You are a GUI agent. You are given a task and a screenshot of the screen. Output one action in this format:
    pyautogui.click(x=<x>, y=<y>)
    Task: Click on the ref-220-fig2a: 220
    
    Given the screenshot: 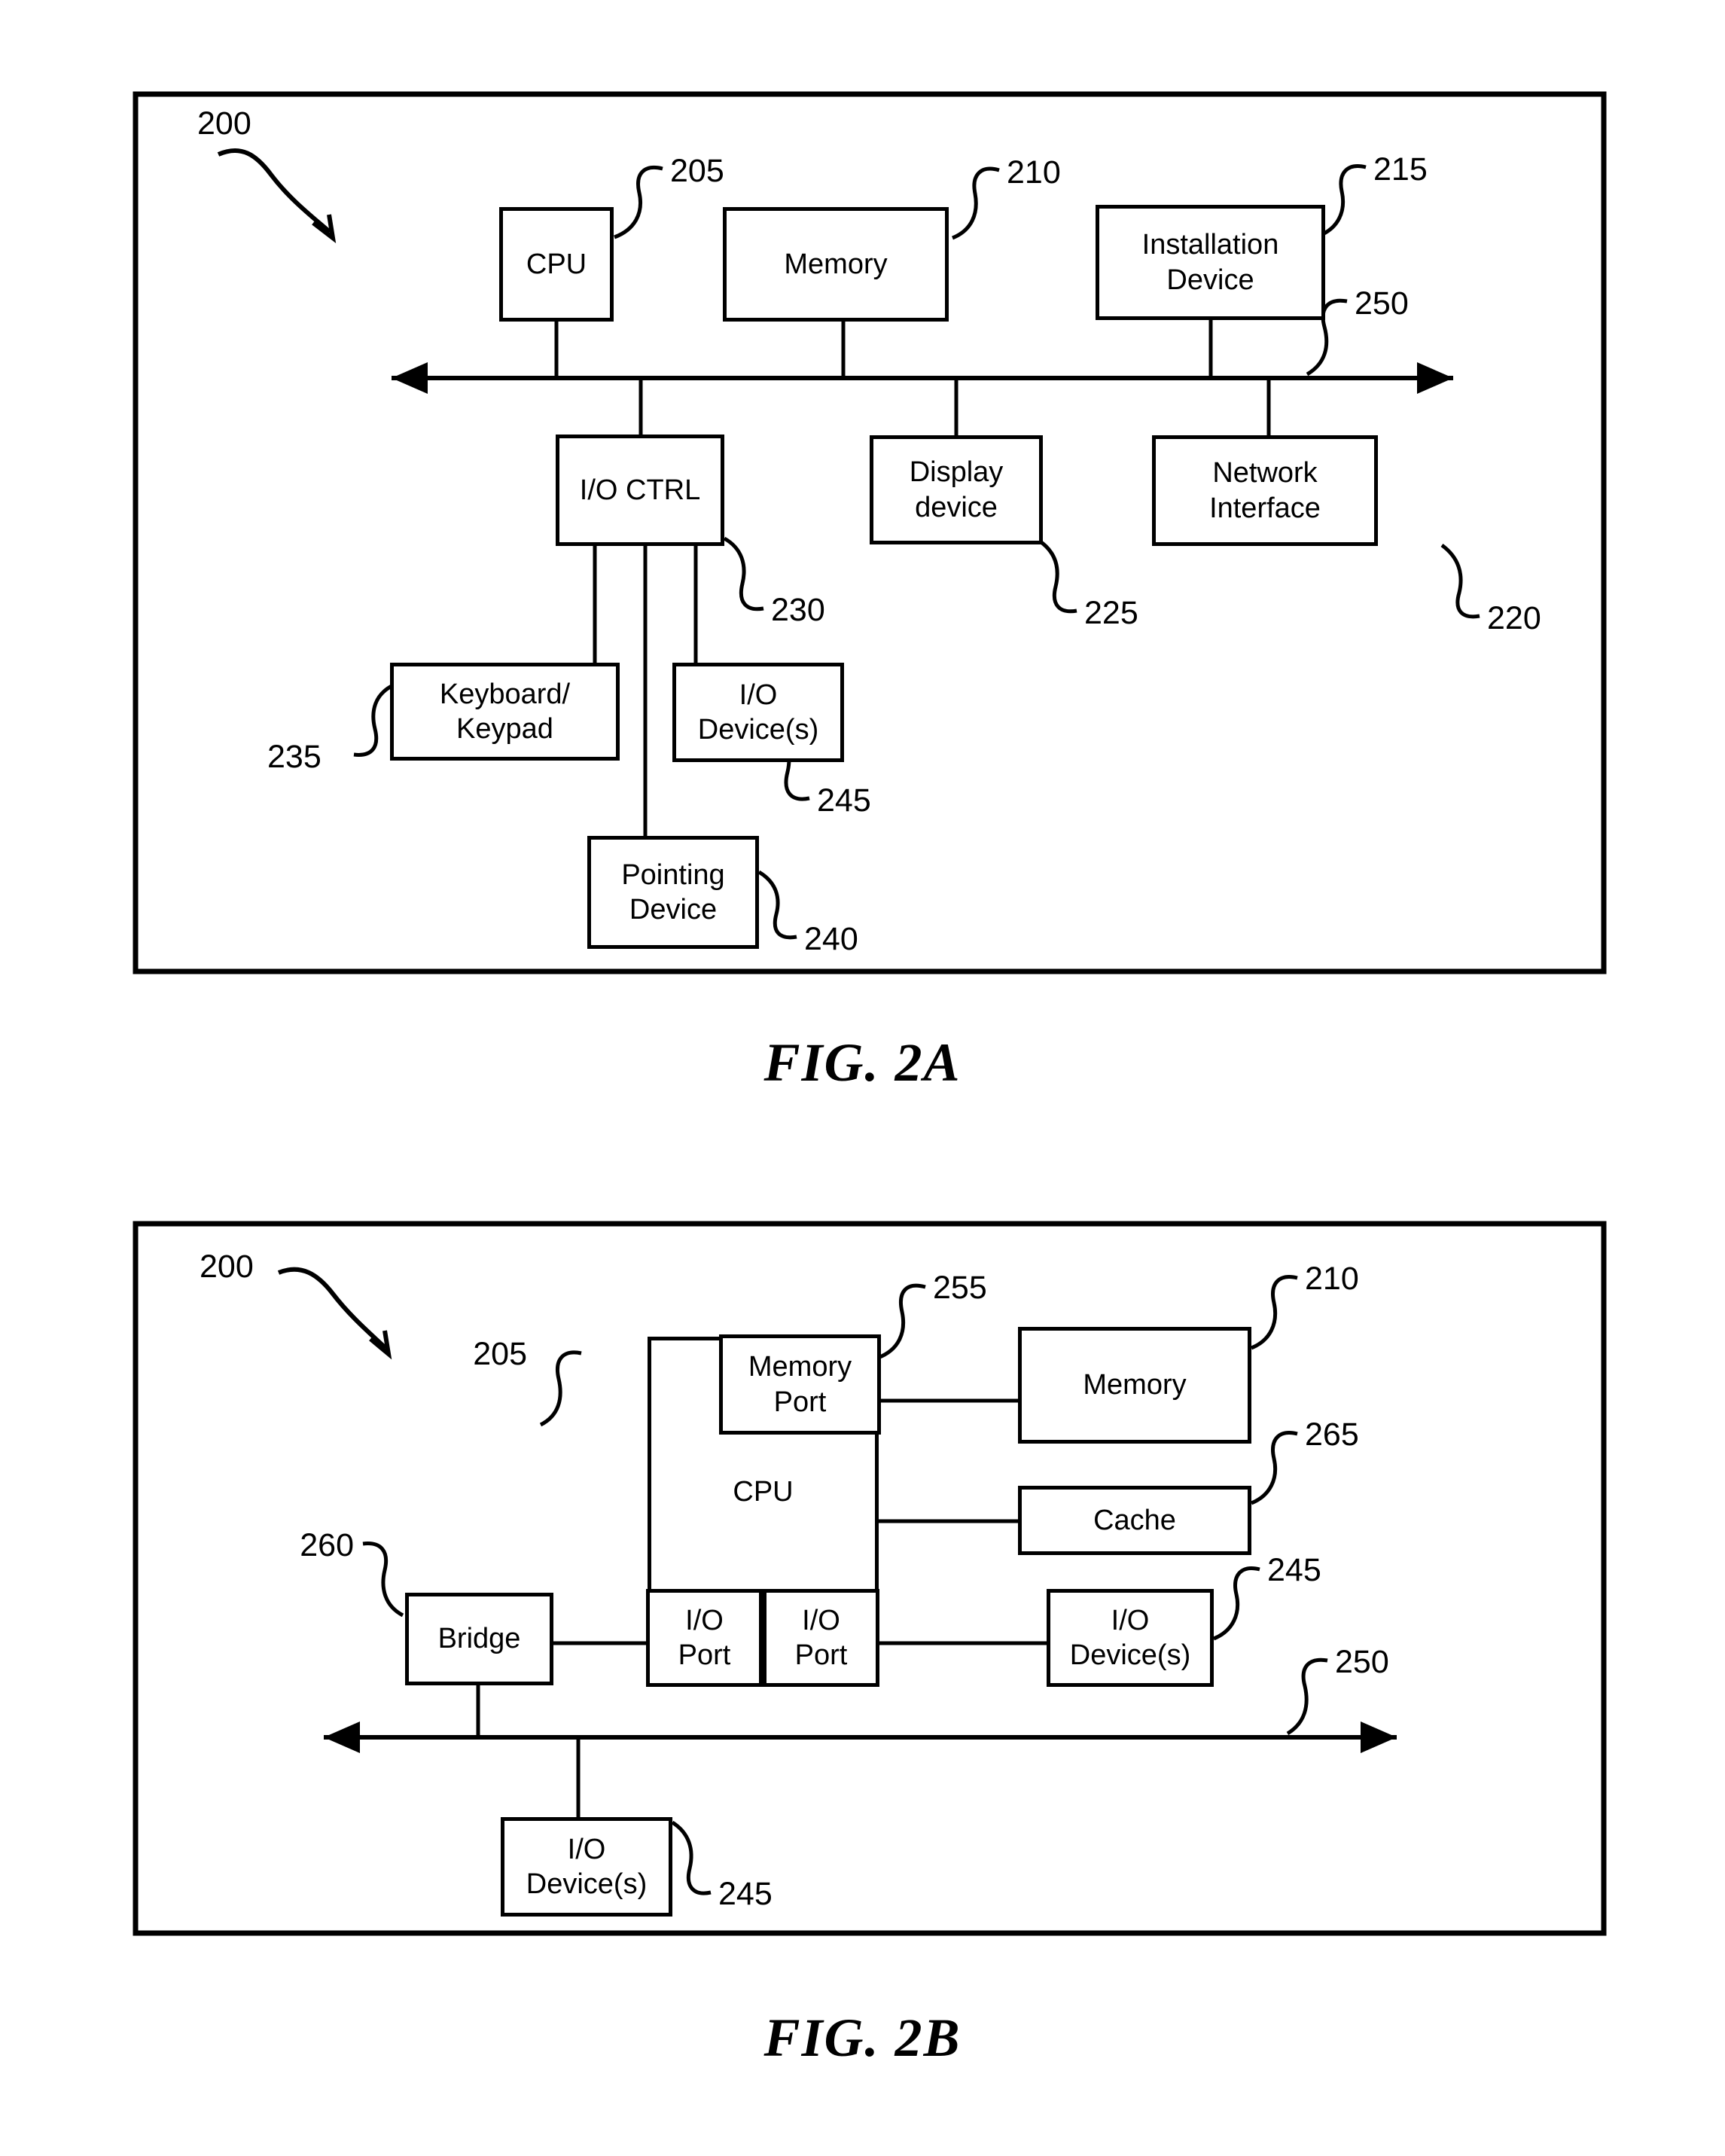 What is the action you would take?
    pyautogui.click(x=1514, y=618)
    